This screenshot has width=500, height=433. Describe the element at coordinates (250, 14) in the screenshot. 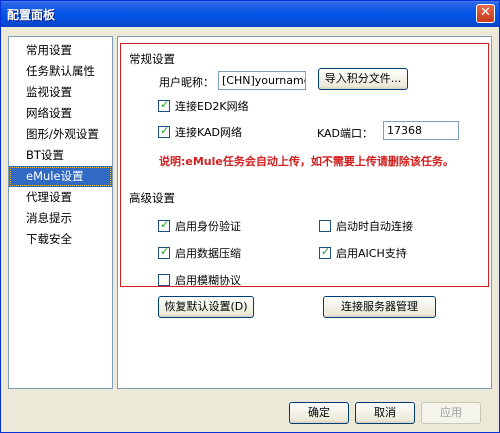

I see `title-bar: 配置面板 ✕` at that location.